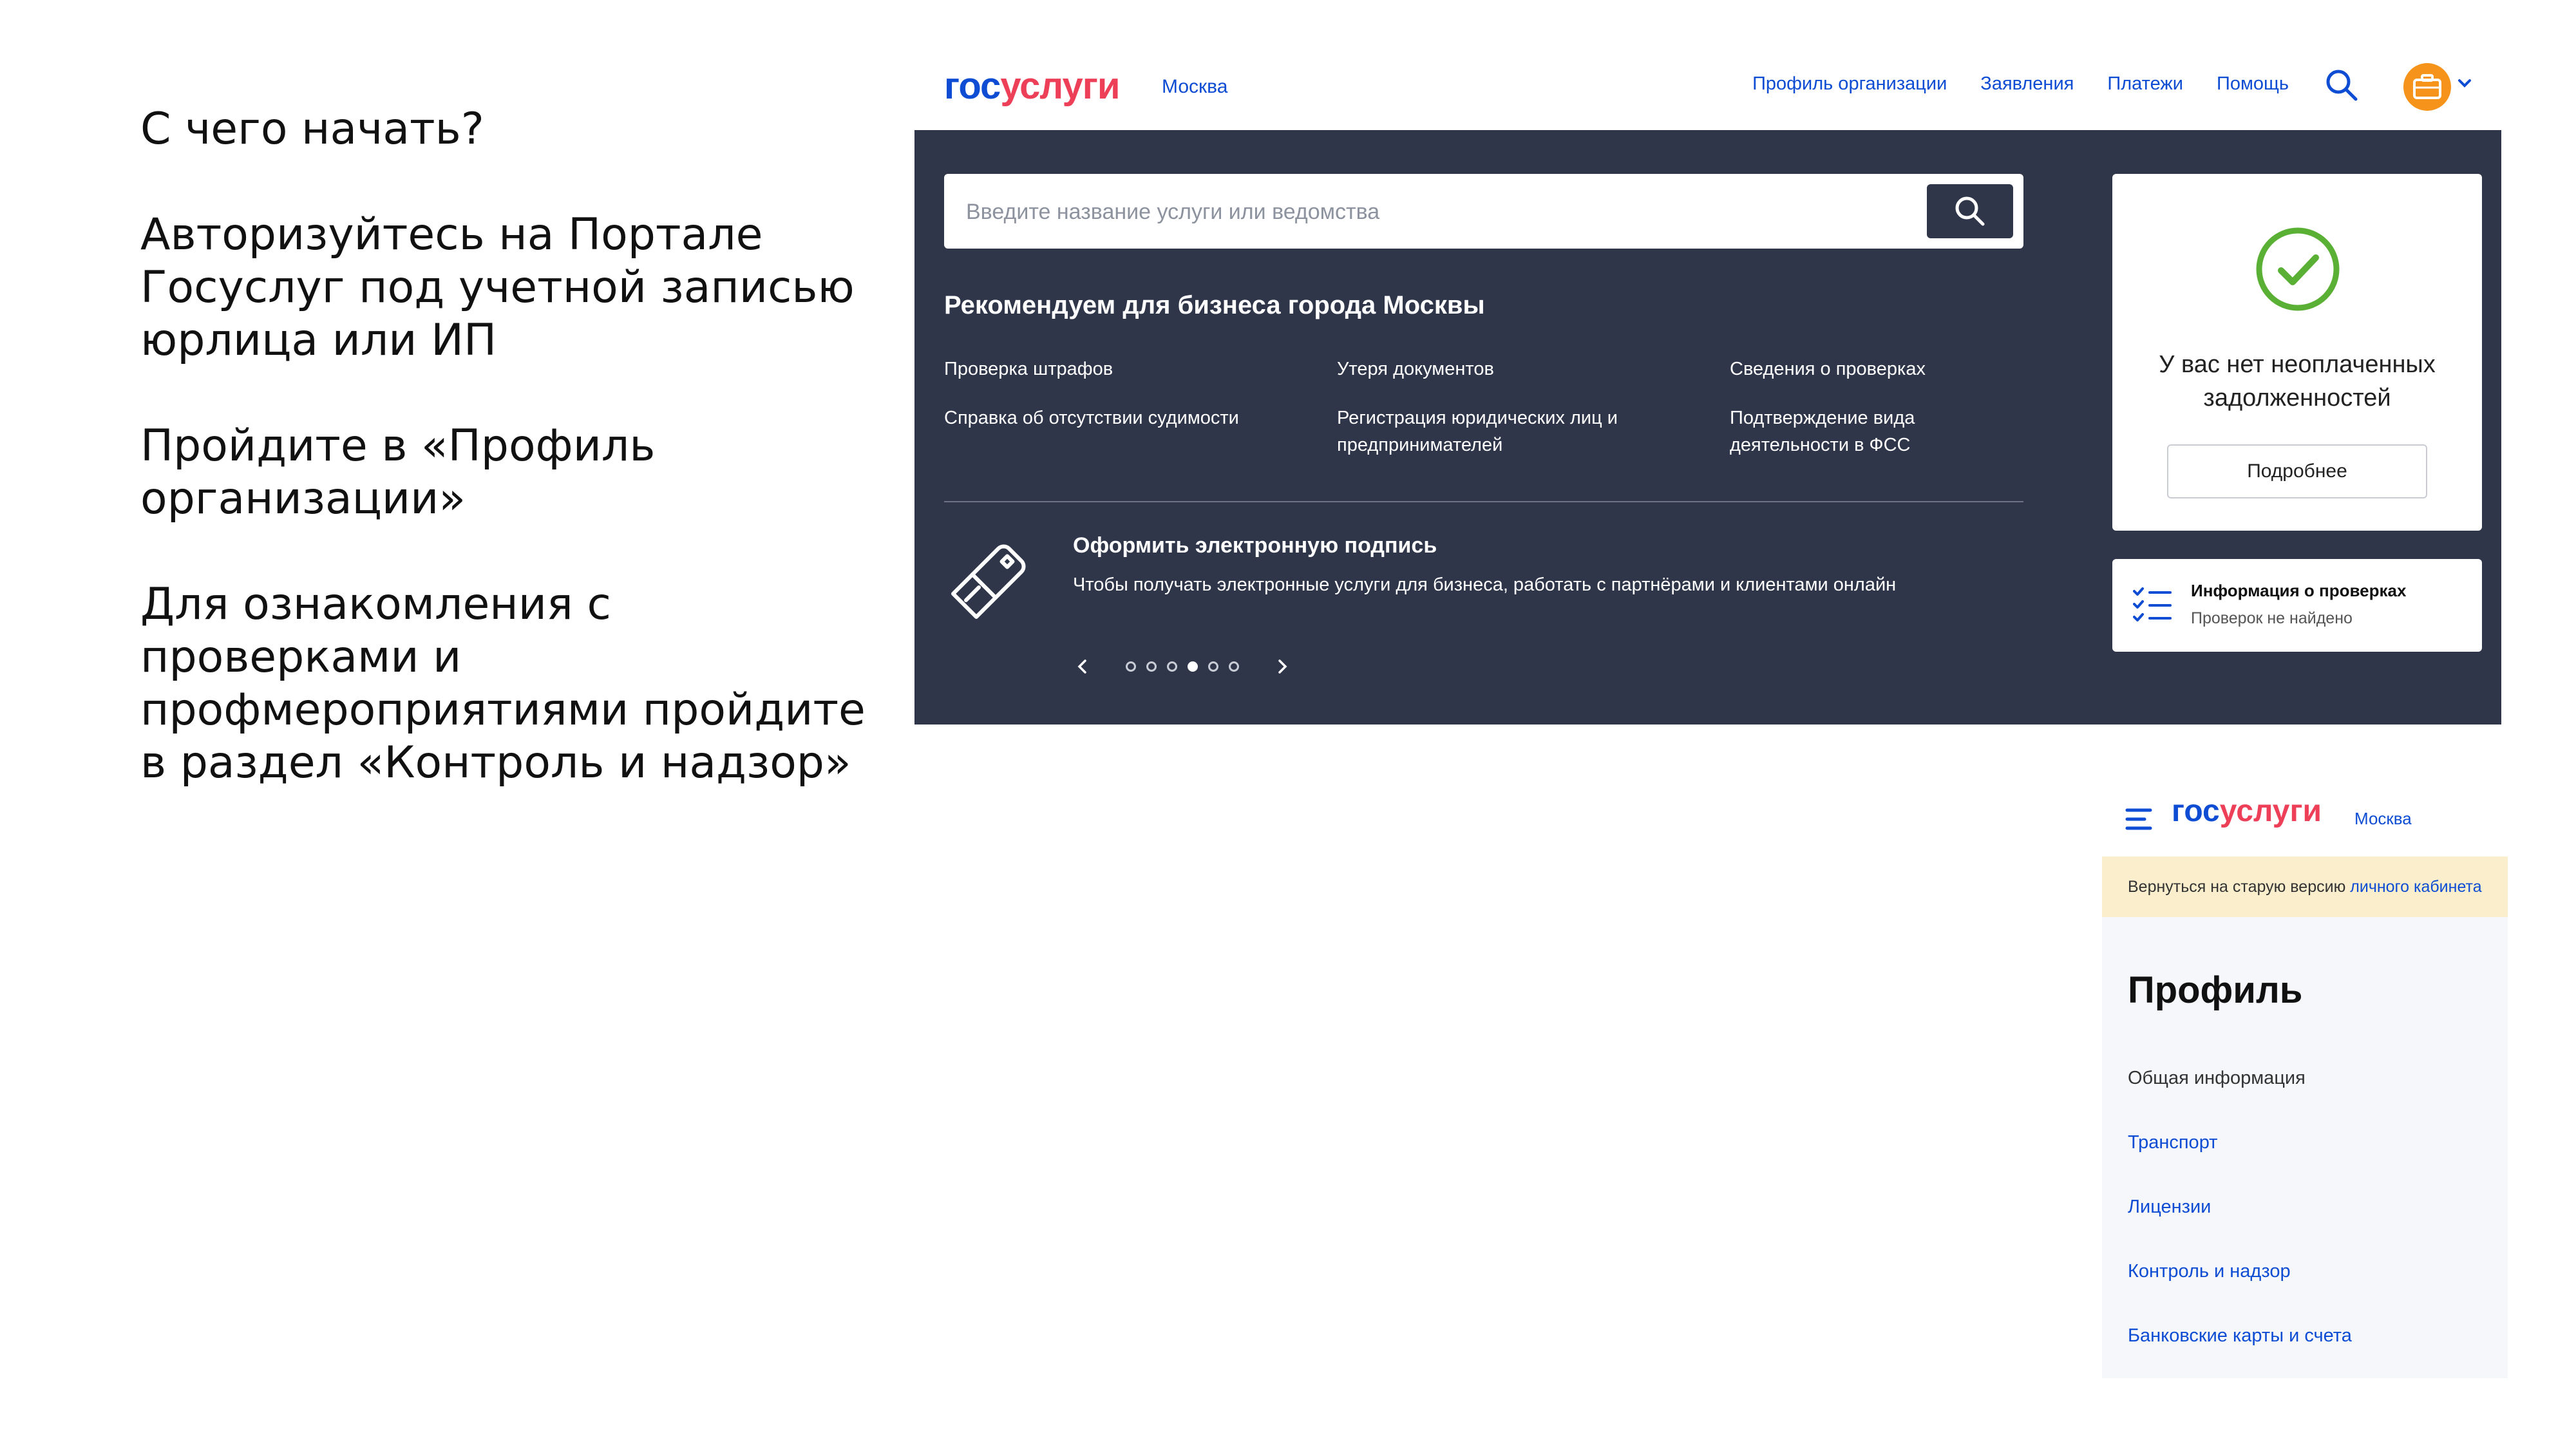  Describe the element at coordinates (312, 129) in the screenshot. I see `slide-heading: С чего начать?` at that location.